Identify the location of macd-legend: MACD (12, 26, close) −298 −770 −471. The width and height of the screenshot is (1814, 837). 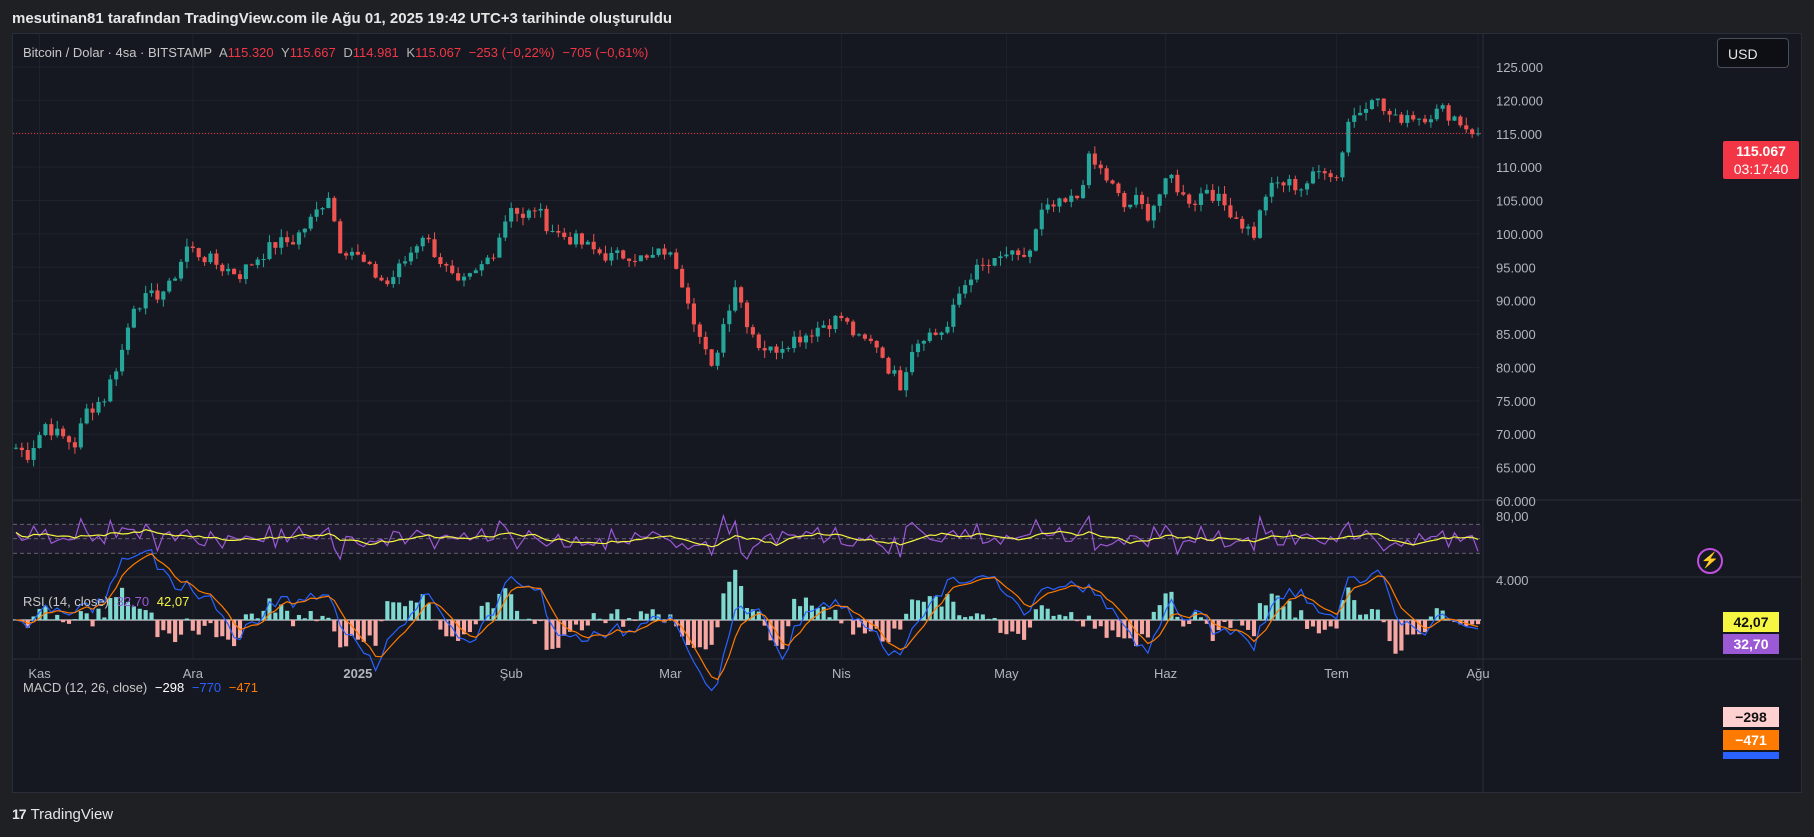
(142, 687).